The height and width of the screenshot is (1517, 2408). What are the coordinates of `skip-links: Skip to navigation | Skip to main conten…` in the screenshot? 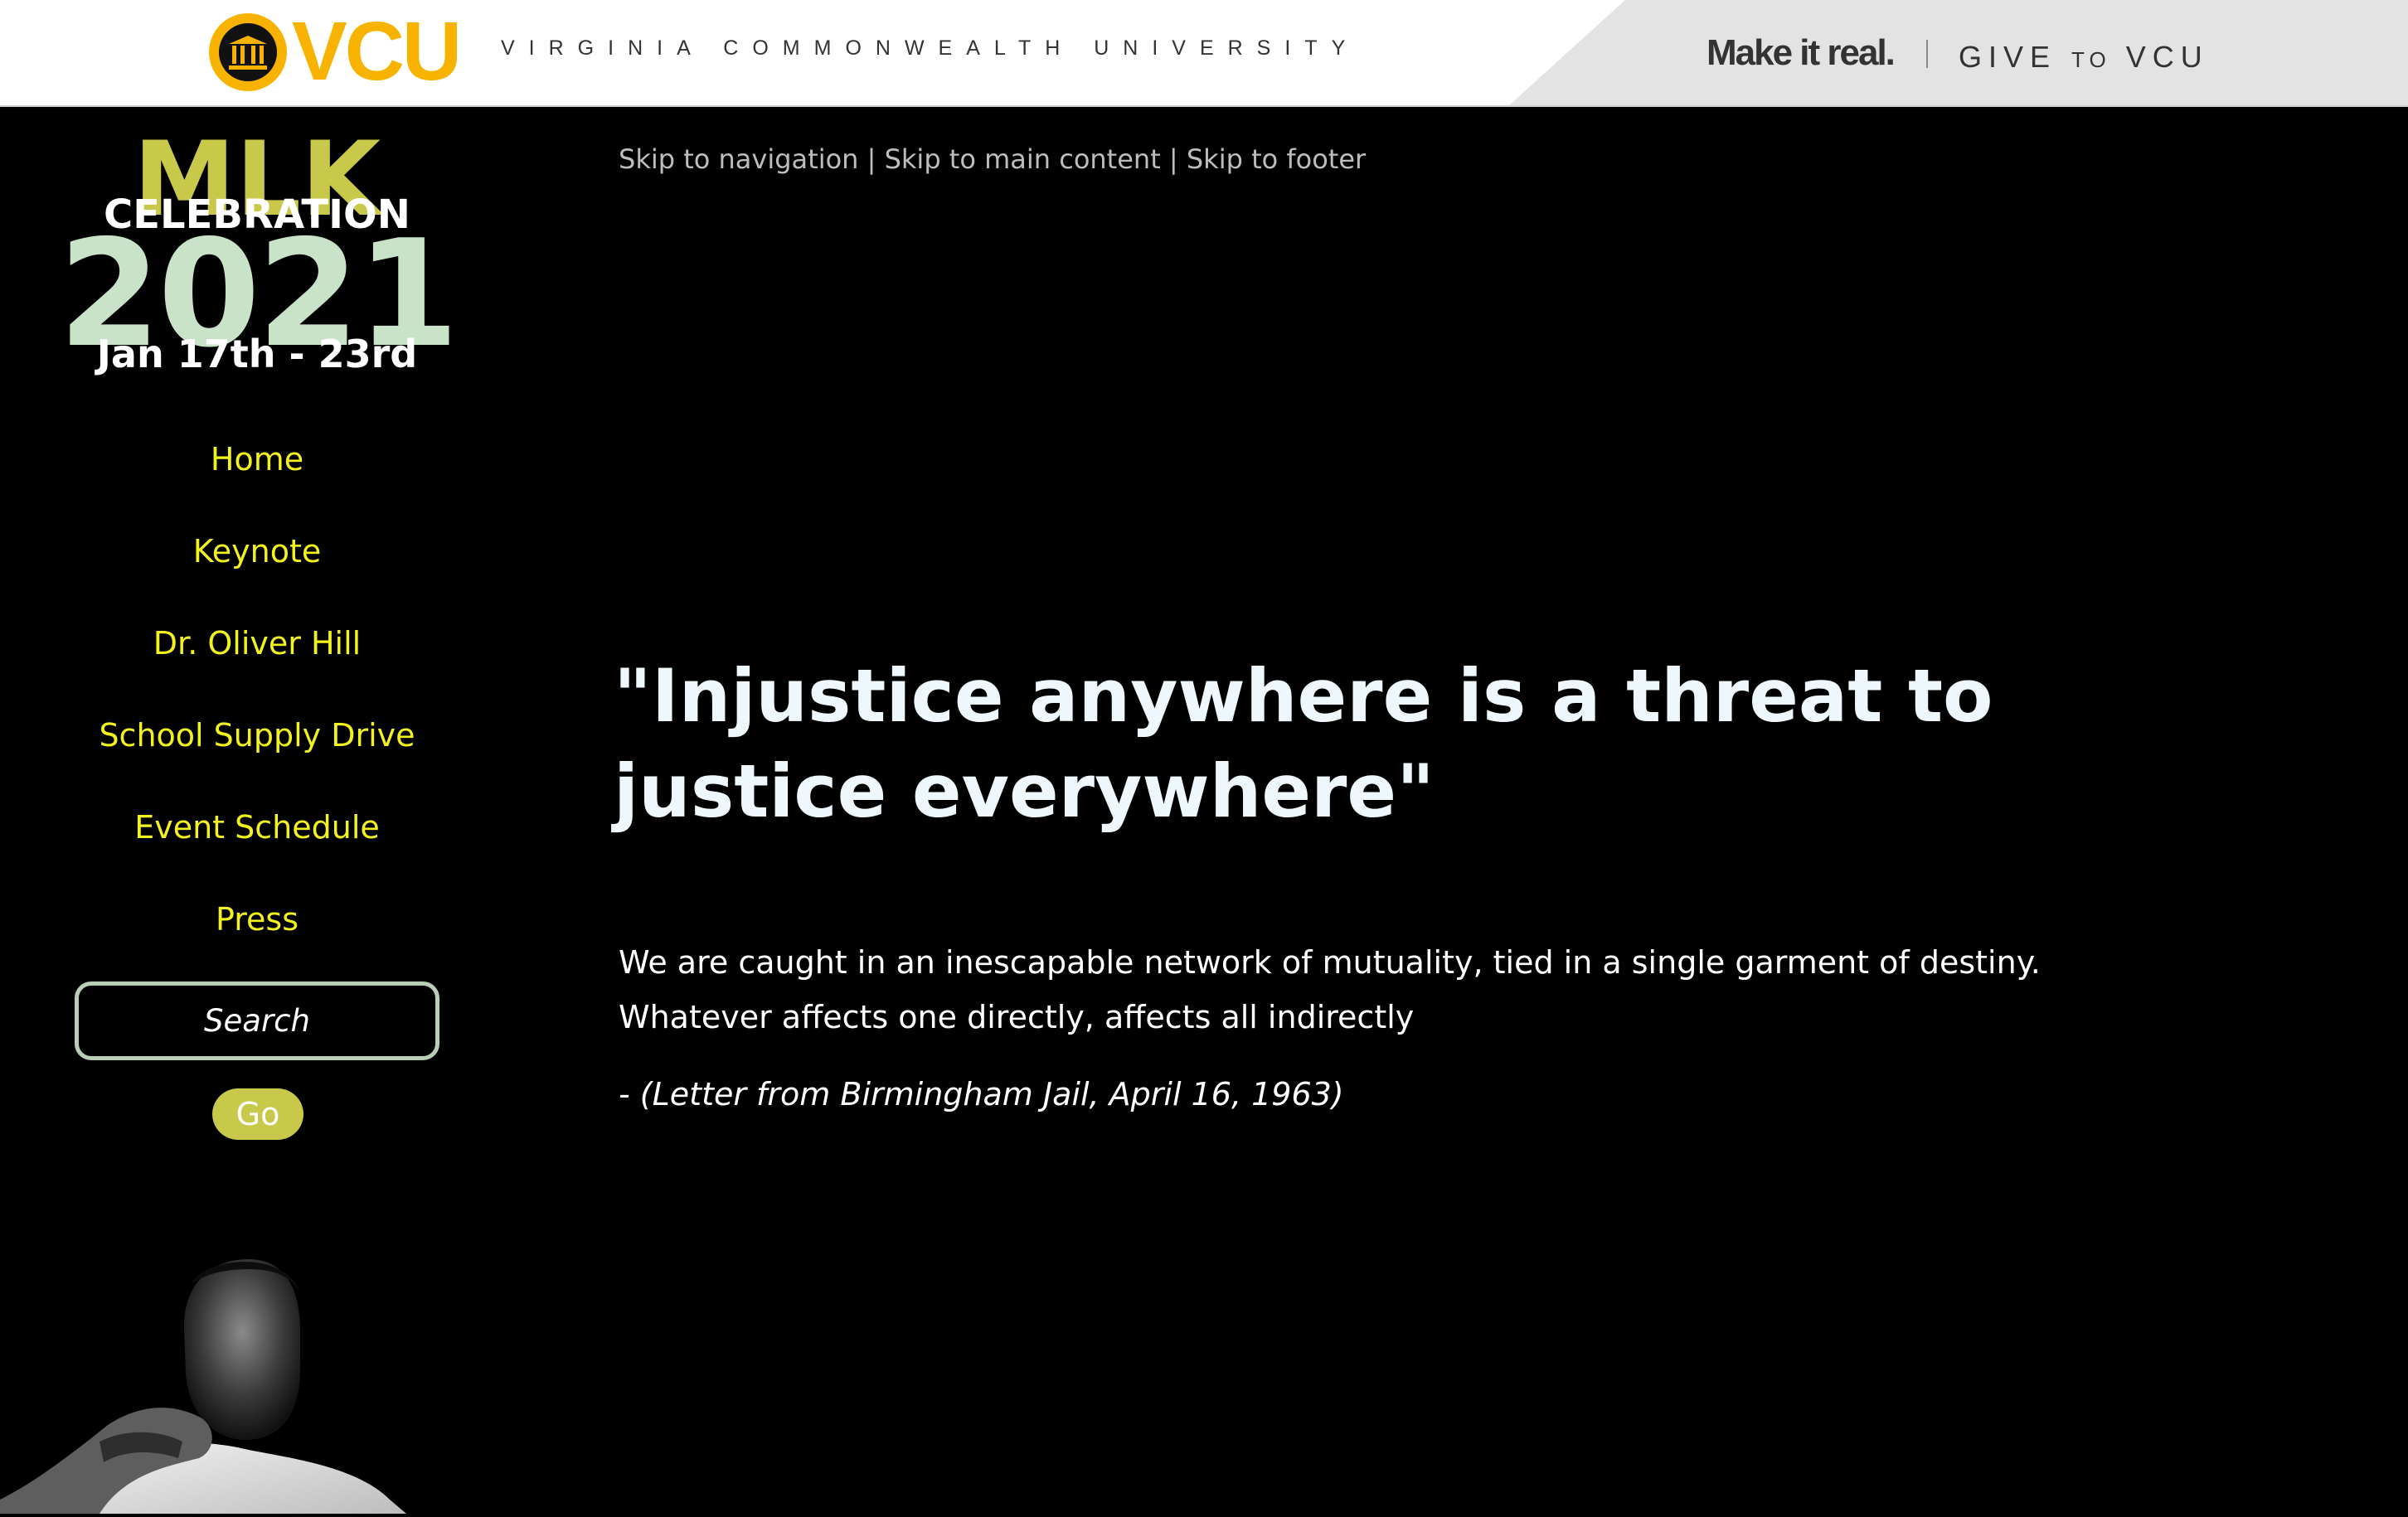 It's located at (993, 159).